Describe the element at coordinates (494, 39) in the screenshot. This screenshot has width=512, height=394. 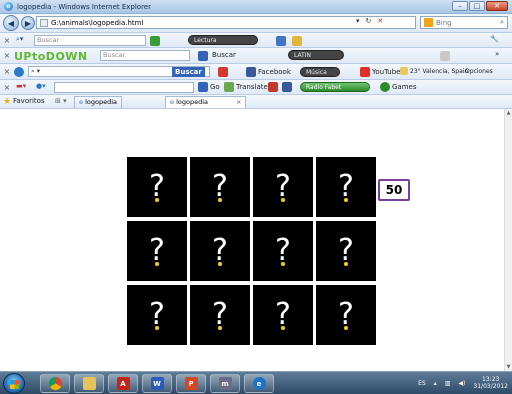
I see `tools-wrench-icon: 🔧` at that location.